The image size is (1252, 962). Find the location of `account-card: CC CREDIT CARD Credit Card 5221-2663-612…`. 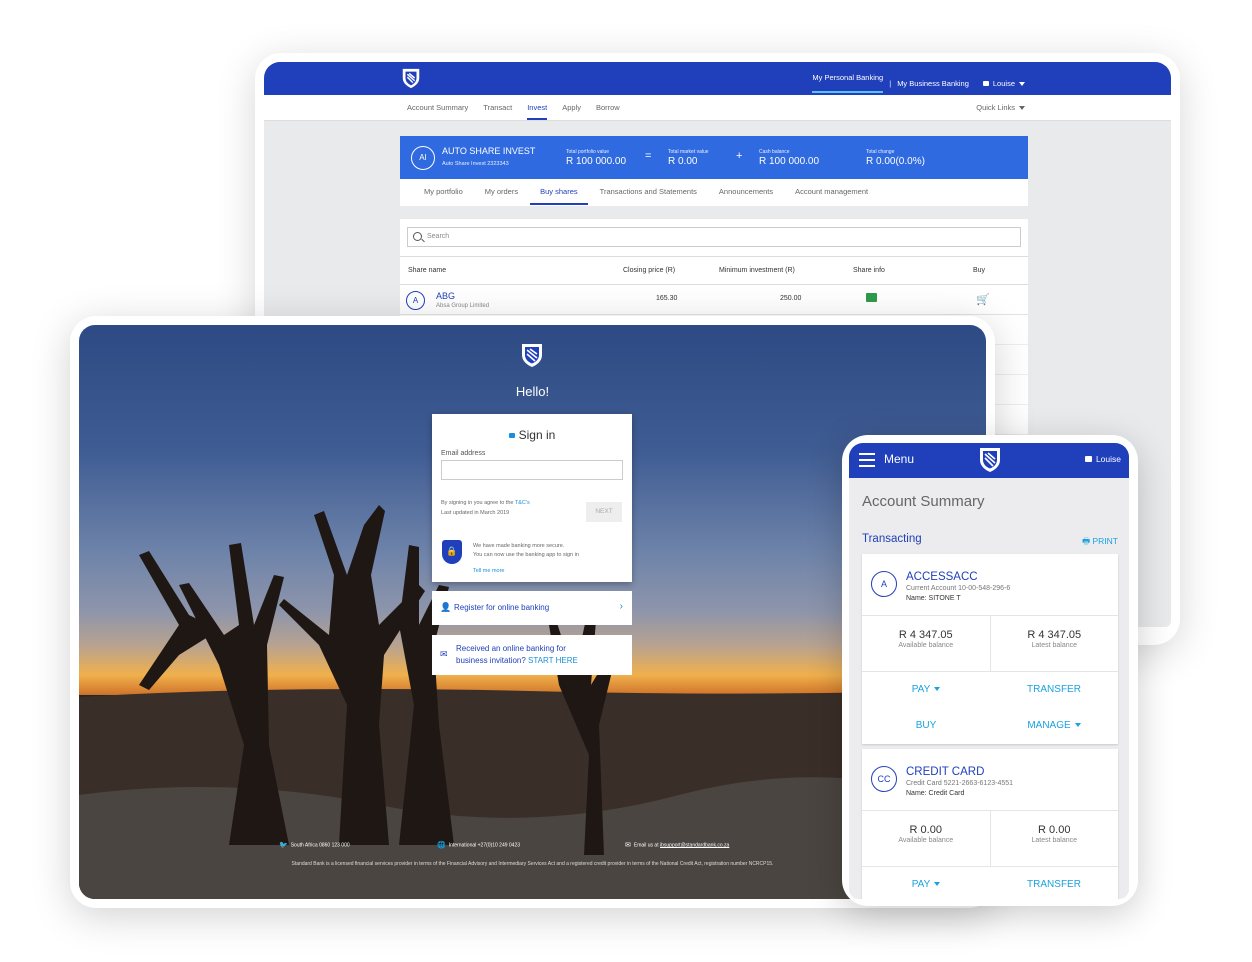

account-card: CC CREDIT CARD Credit Card 5221-2663-612… is located at coordinates (990, 824).